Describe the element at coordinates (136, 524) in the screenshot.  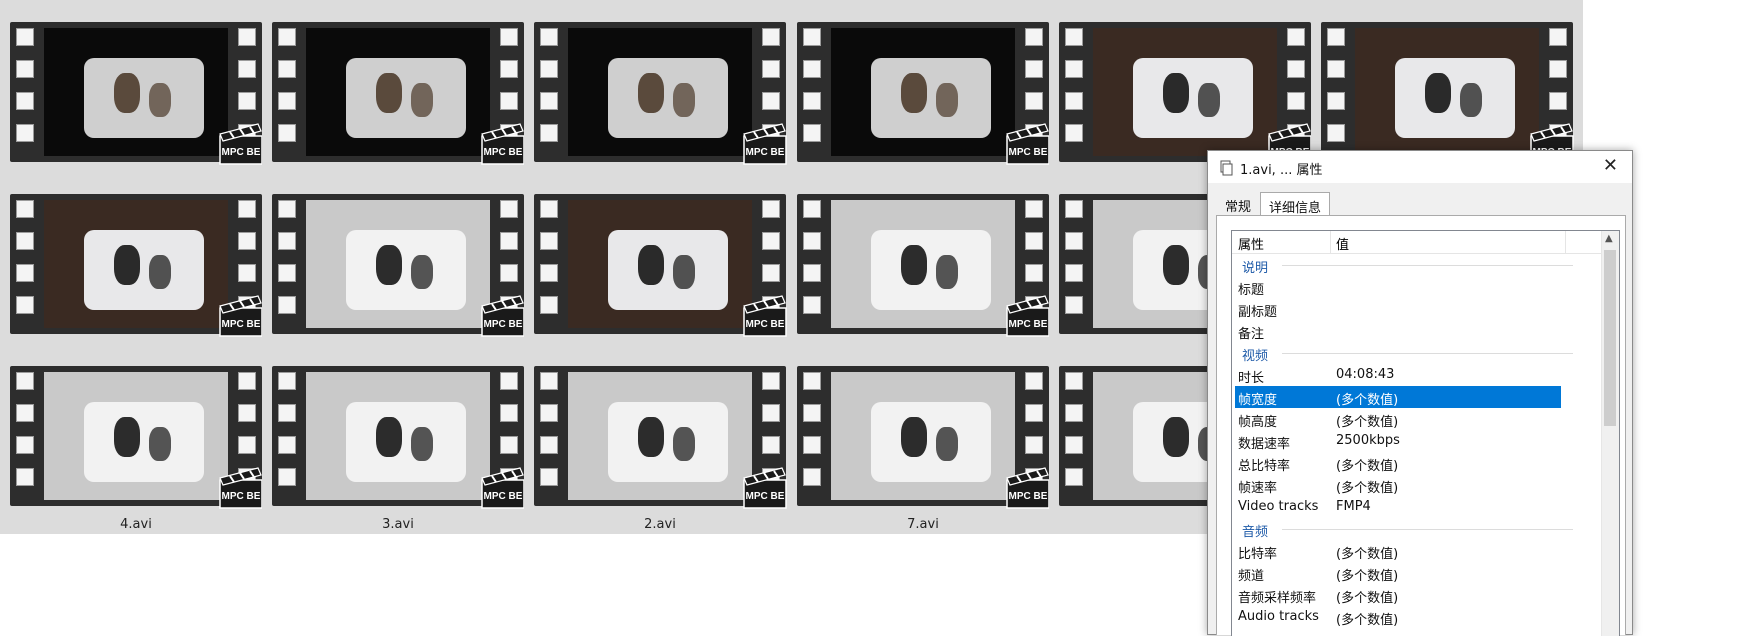
I see `file-name-label: 4.avi` at that location.